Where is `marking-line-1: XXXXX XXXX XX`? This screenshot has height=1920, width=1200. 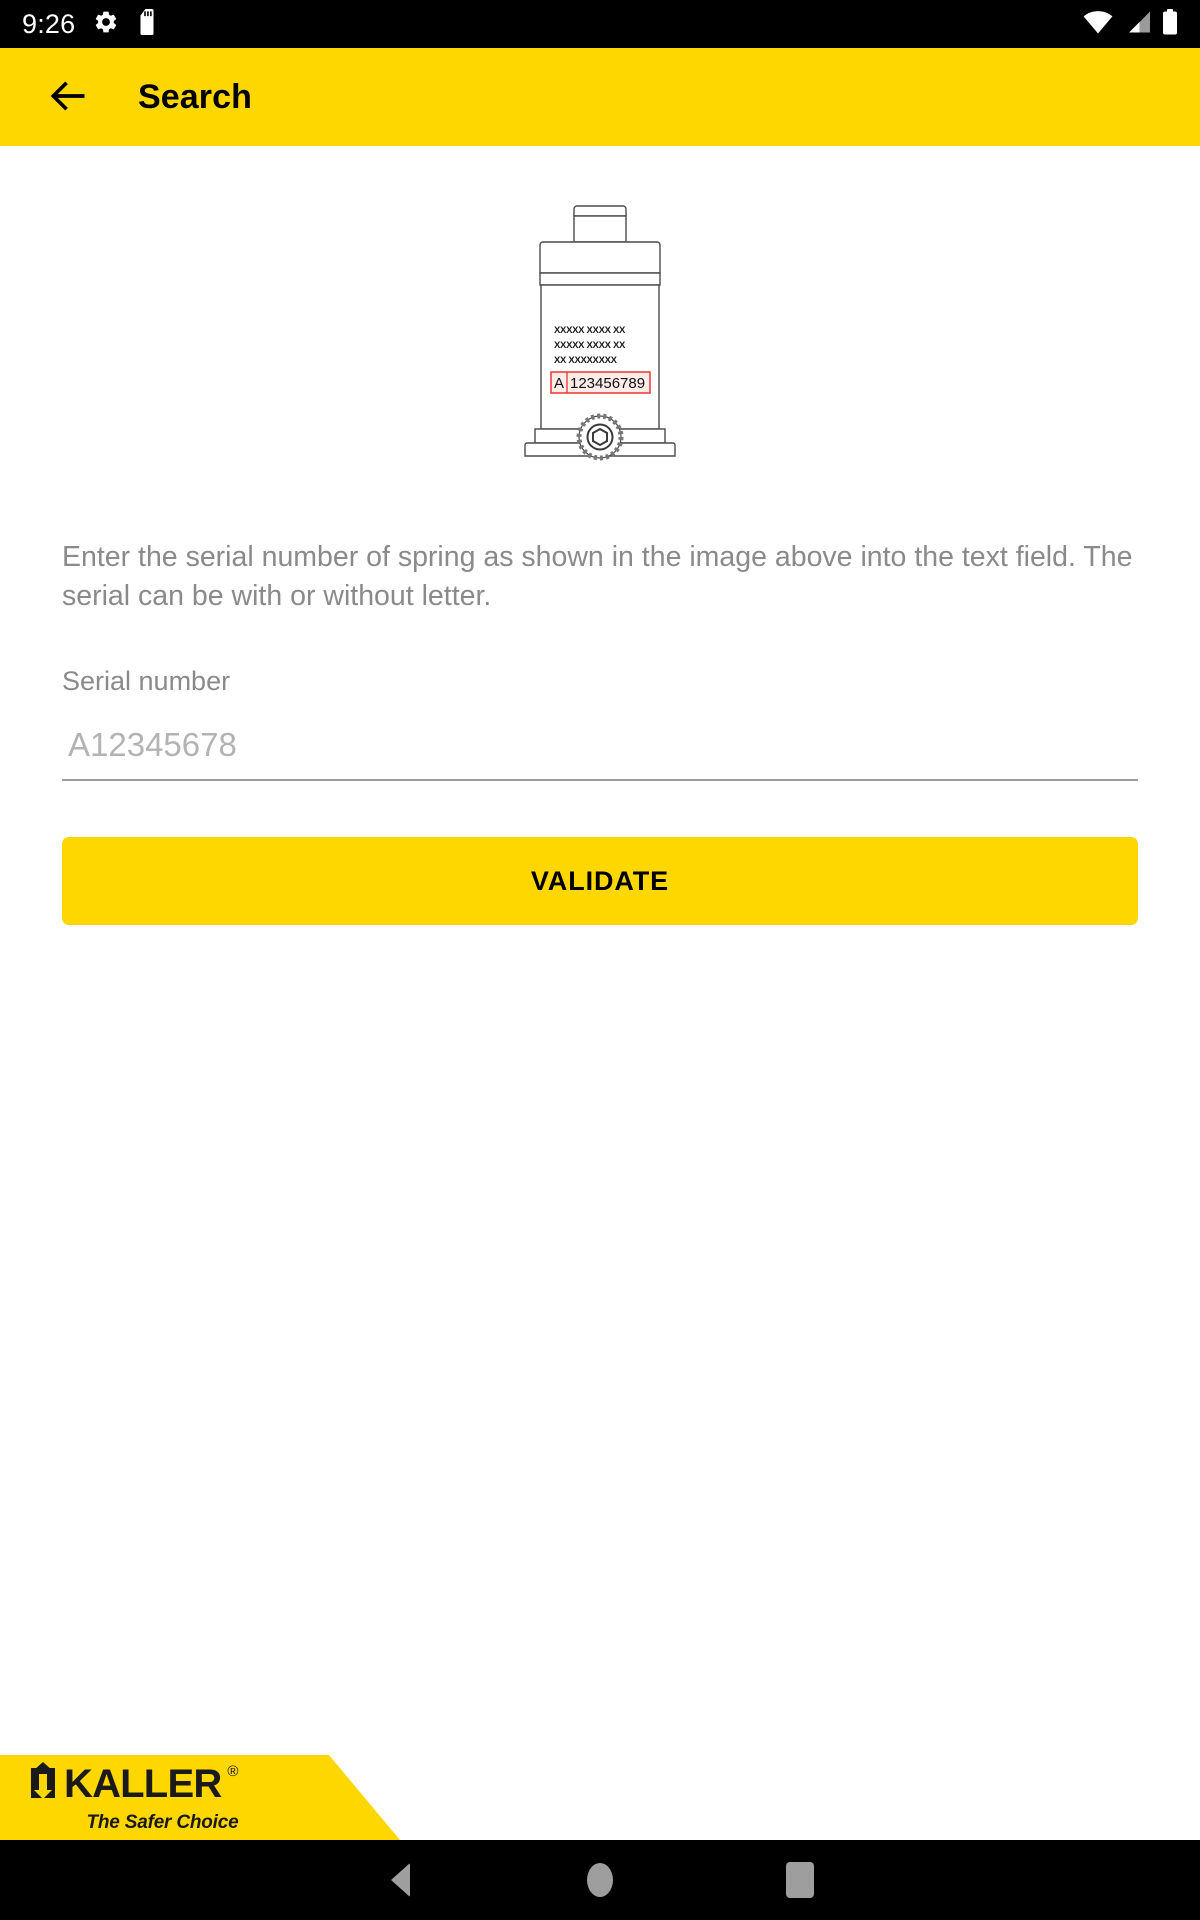 marking-line-1: XXXXX XXXX XX is located at coordinates (590, 330).